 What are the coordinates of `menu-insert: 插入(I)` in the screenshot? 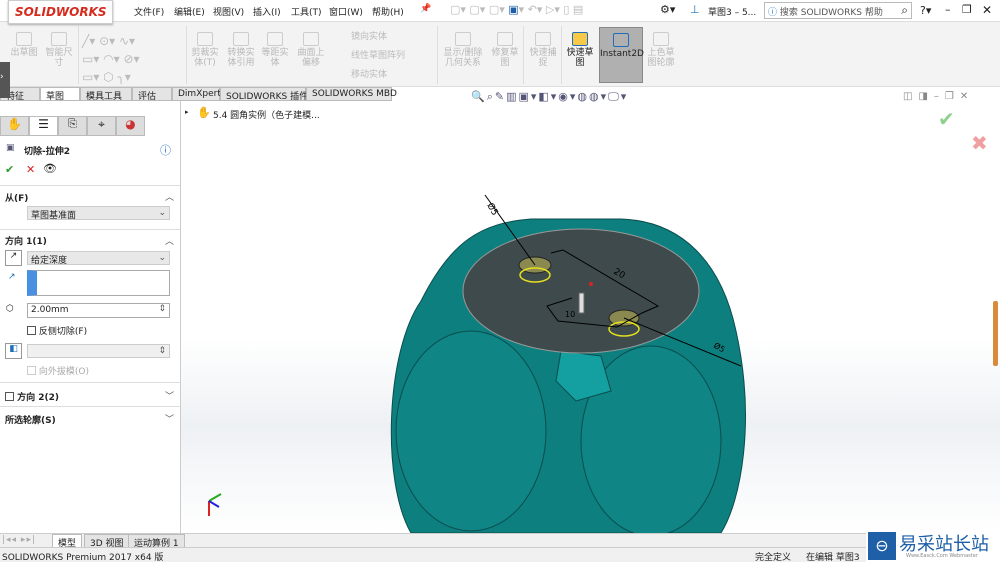 It's located at (267, 11).